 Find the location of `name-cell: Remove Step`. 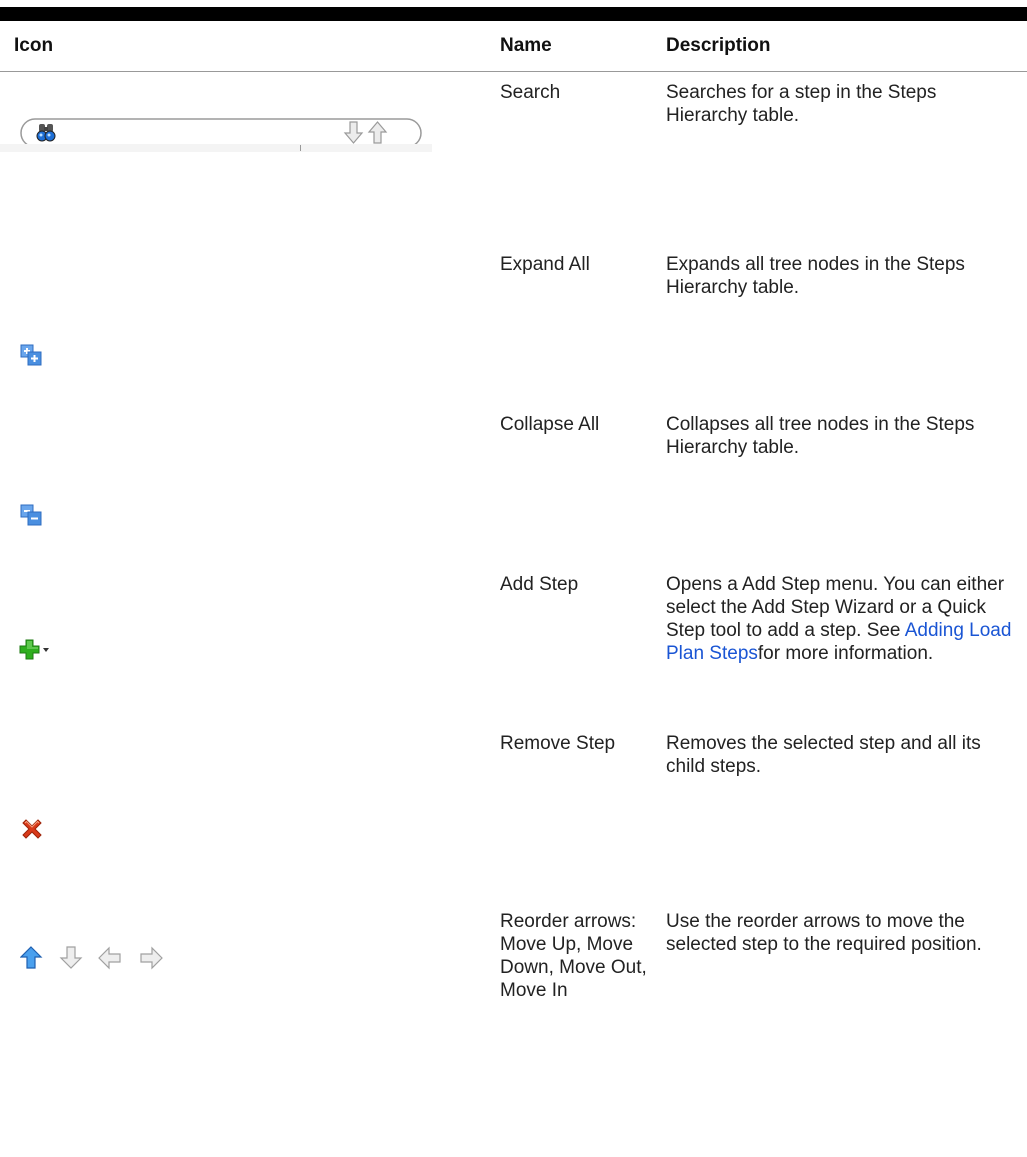

name-cell: Remove Step is located at coordinates (558, 743).